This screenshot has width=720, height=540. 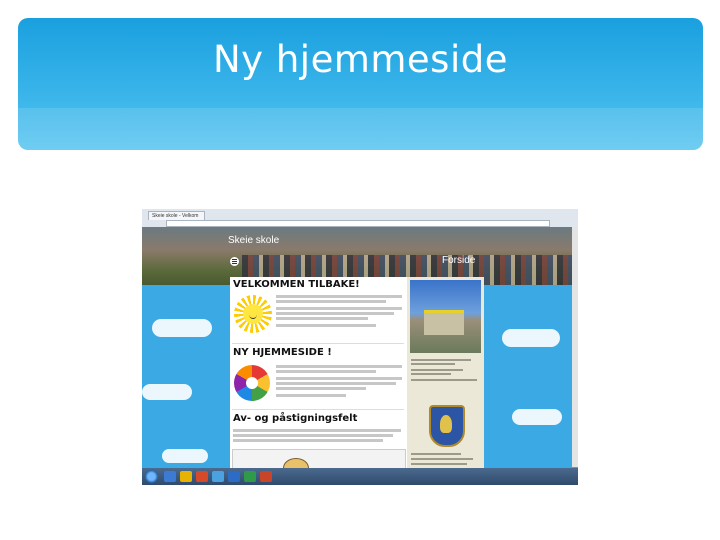 I want to click on school-photo, so click(x=445, y=316).